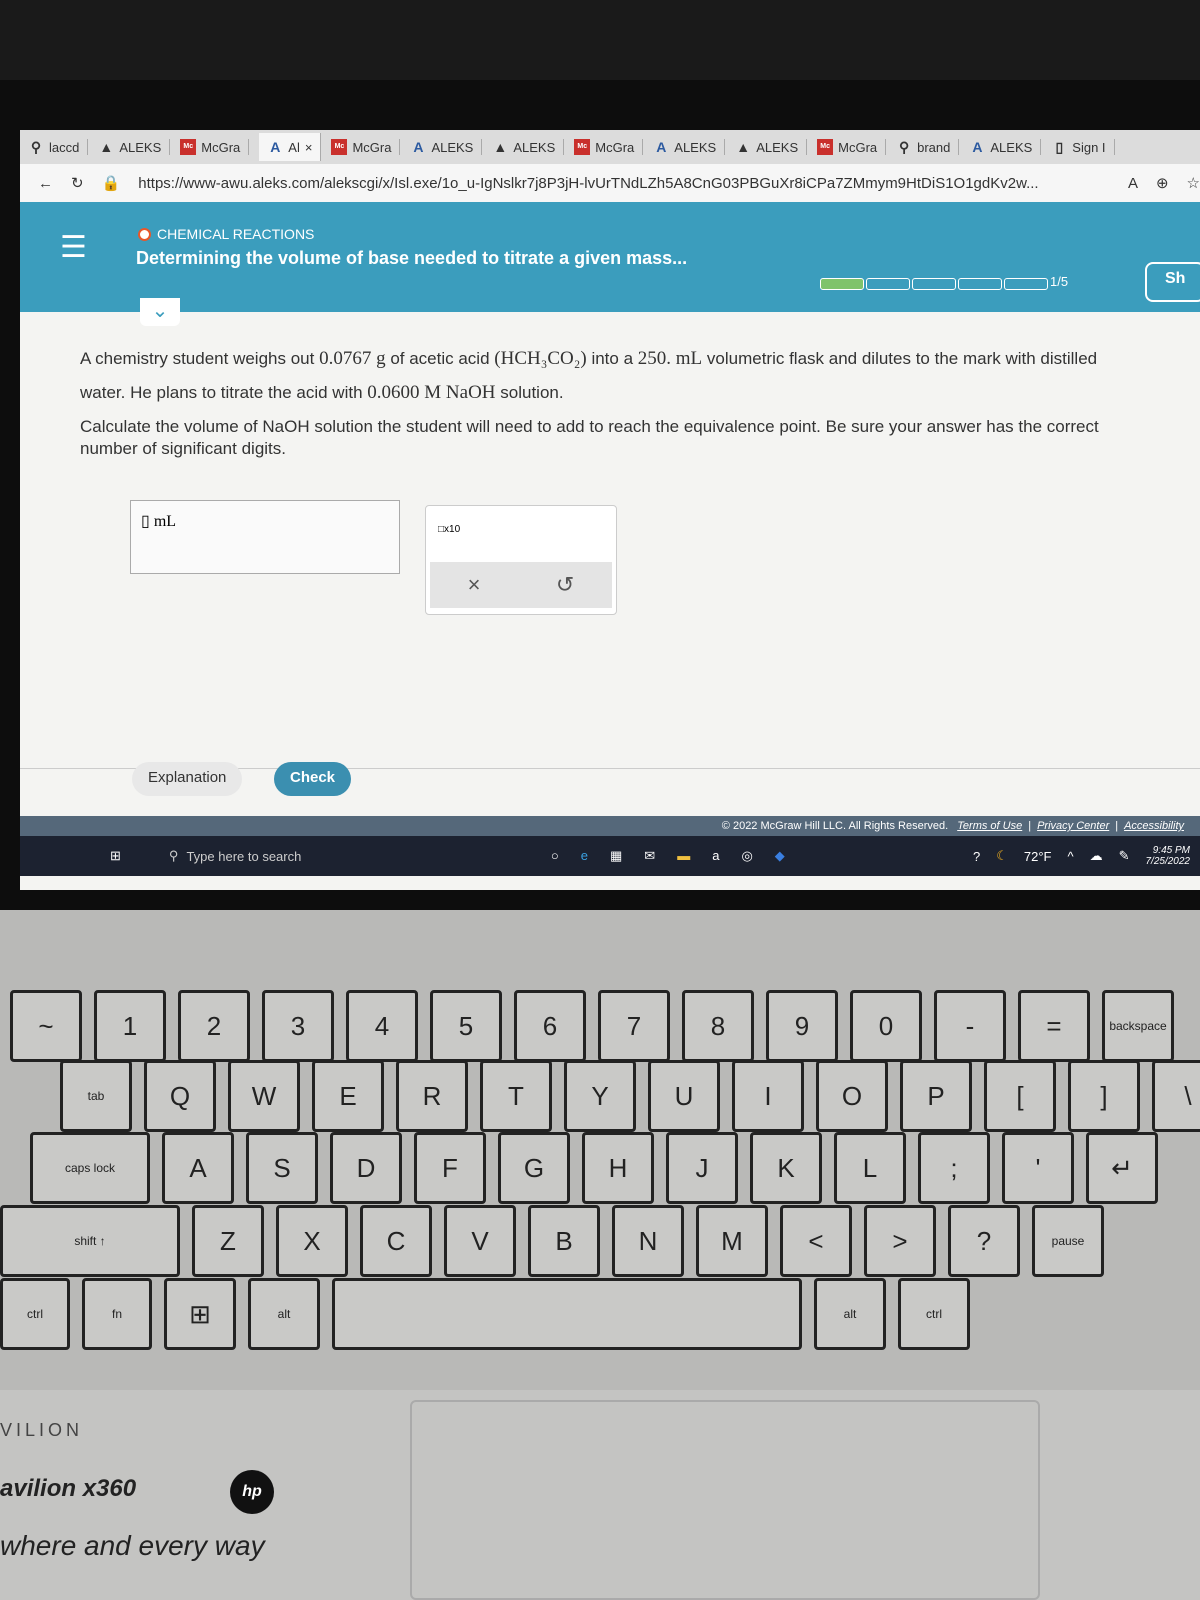 Image resolution: width=1200 pixels, height=1600 pixels. I want to click on privacy-link: Privacy Center, so click(1073, 826).